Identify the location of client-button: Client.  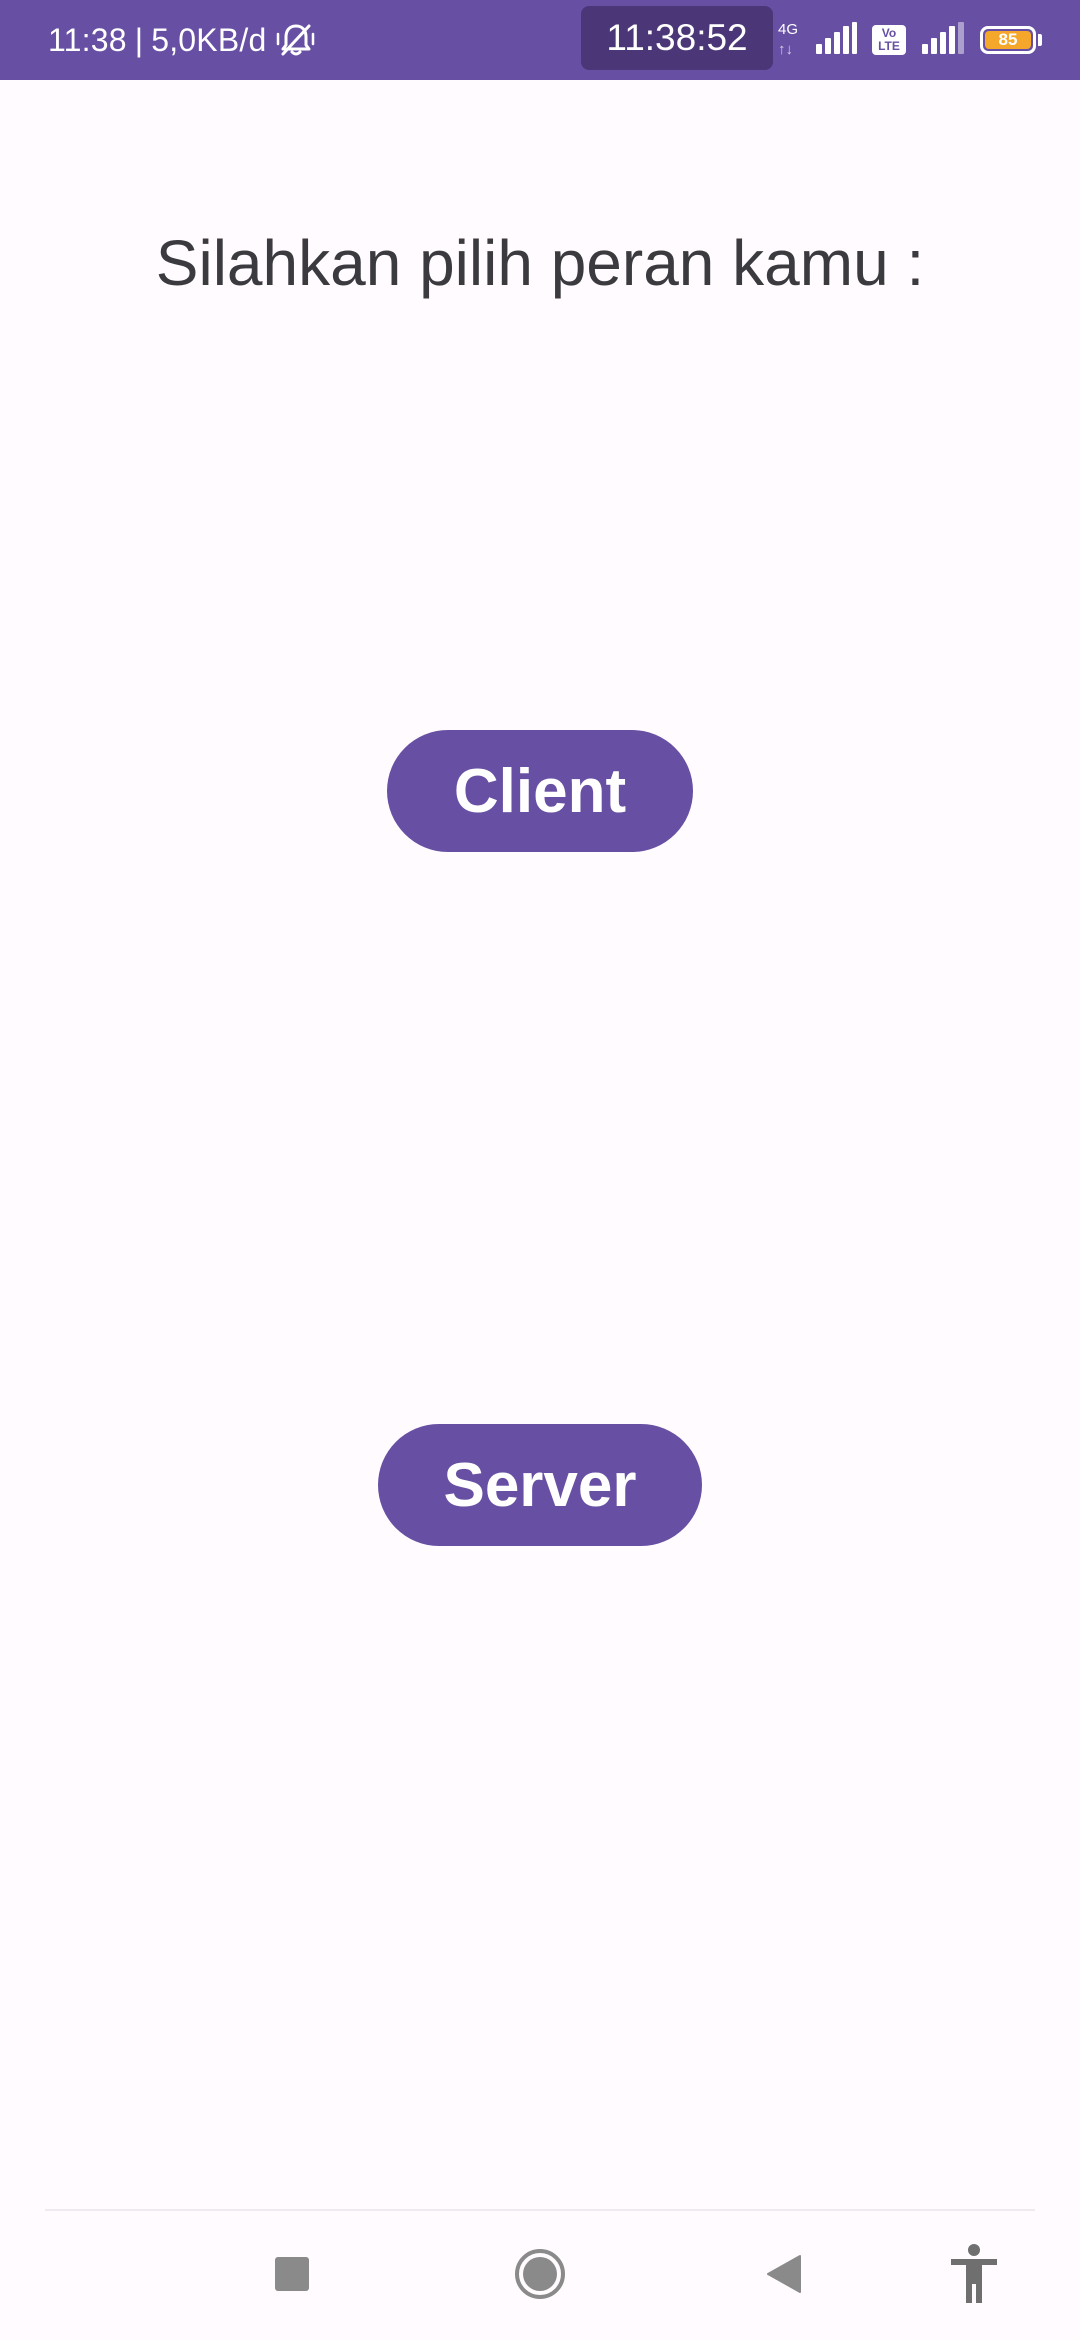
(540, 791).